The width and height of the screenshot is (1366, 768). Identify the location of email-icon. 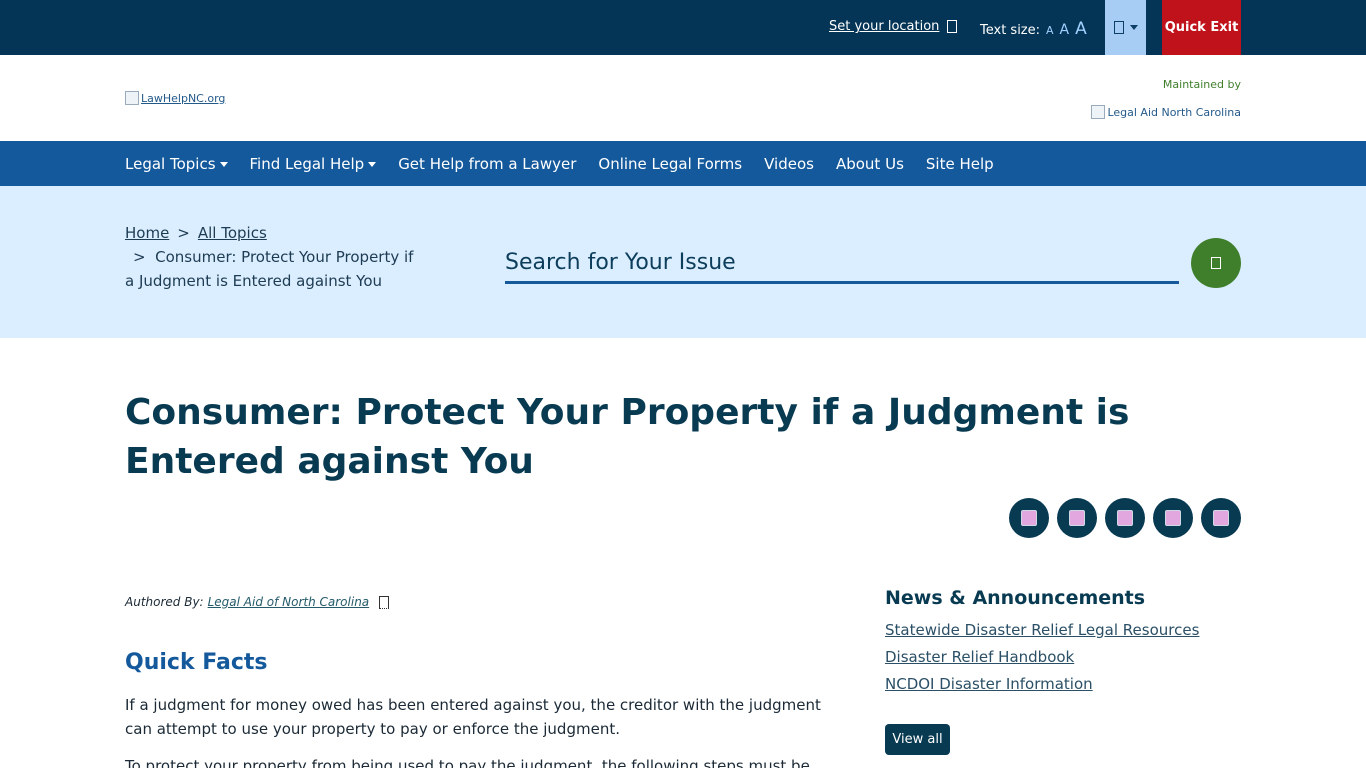
(1173, 518).